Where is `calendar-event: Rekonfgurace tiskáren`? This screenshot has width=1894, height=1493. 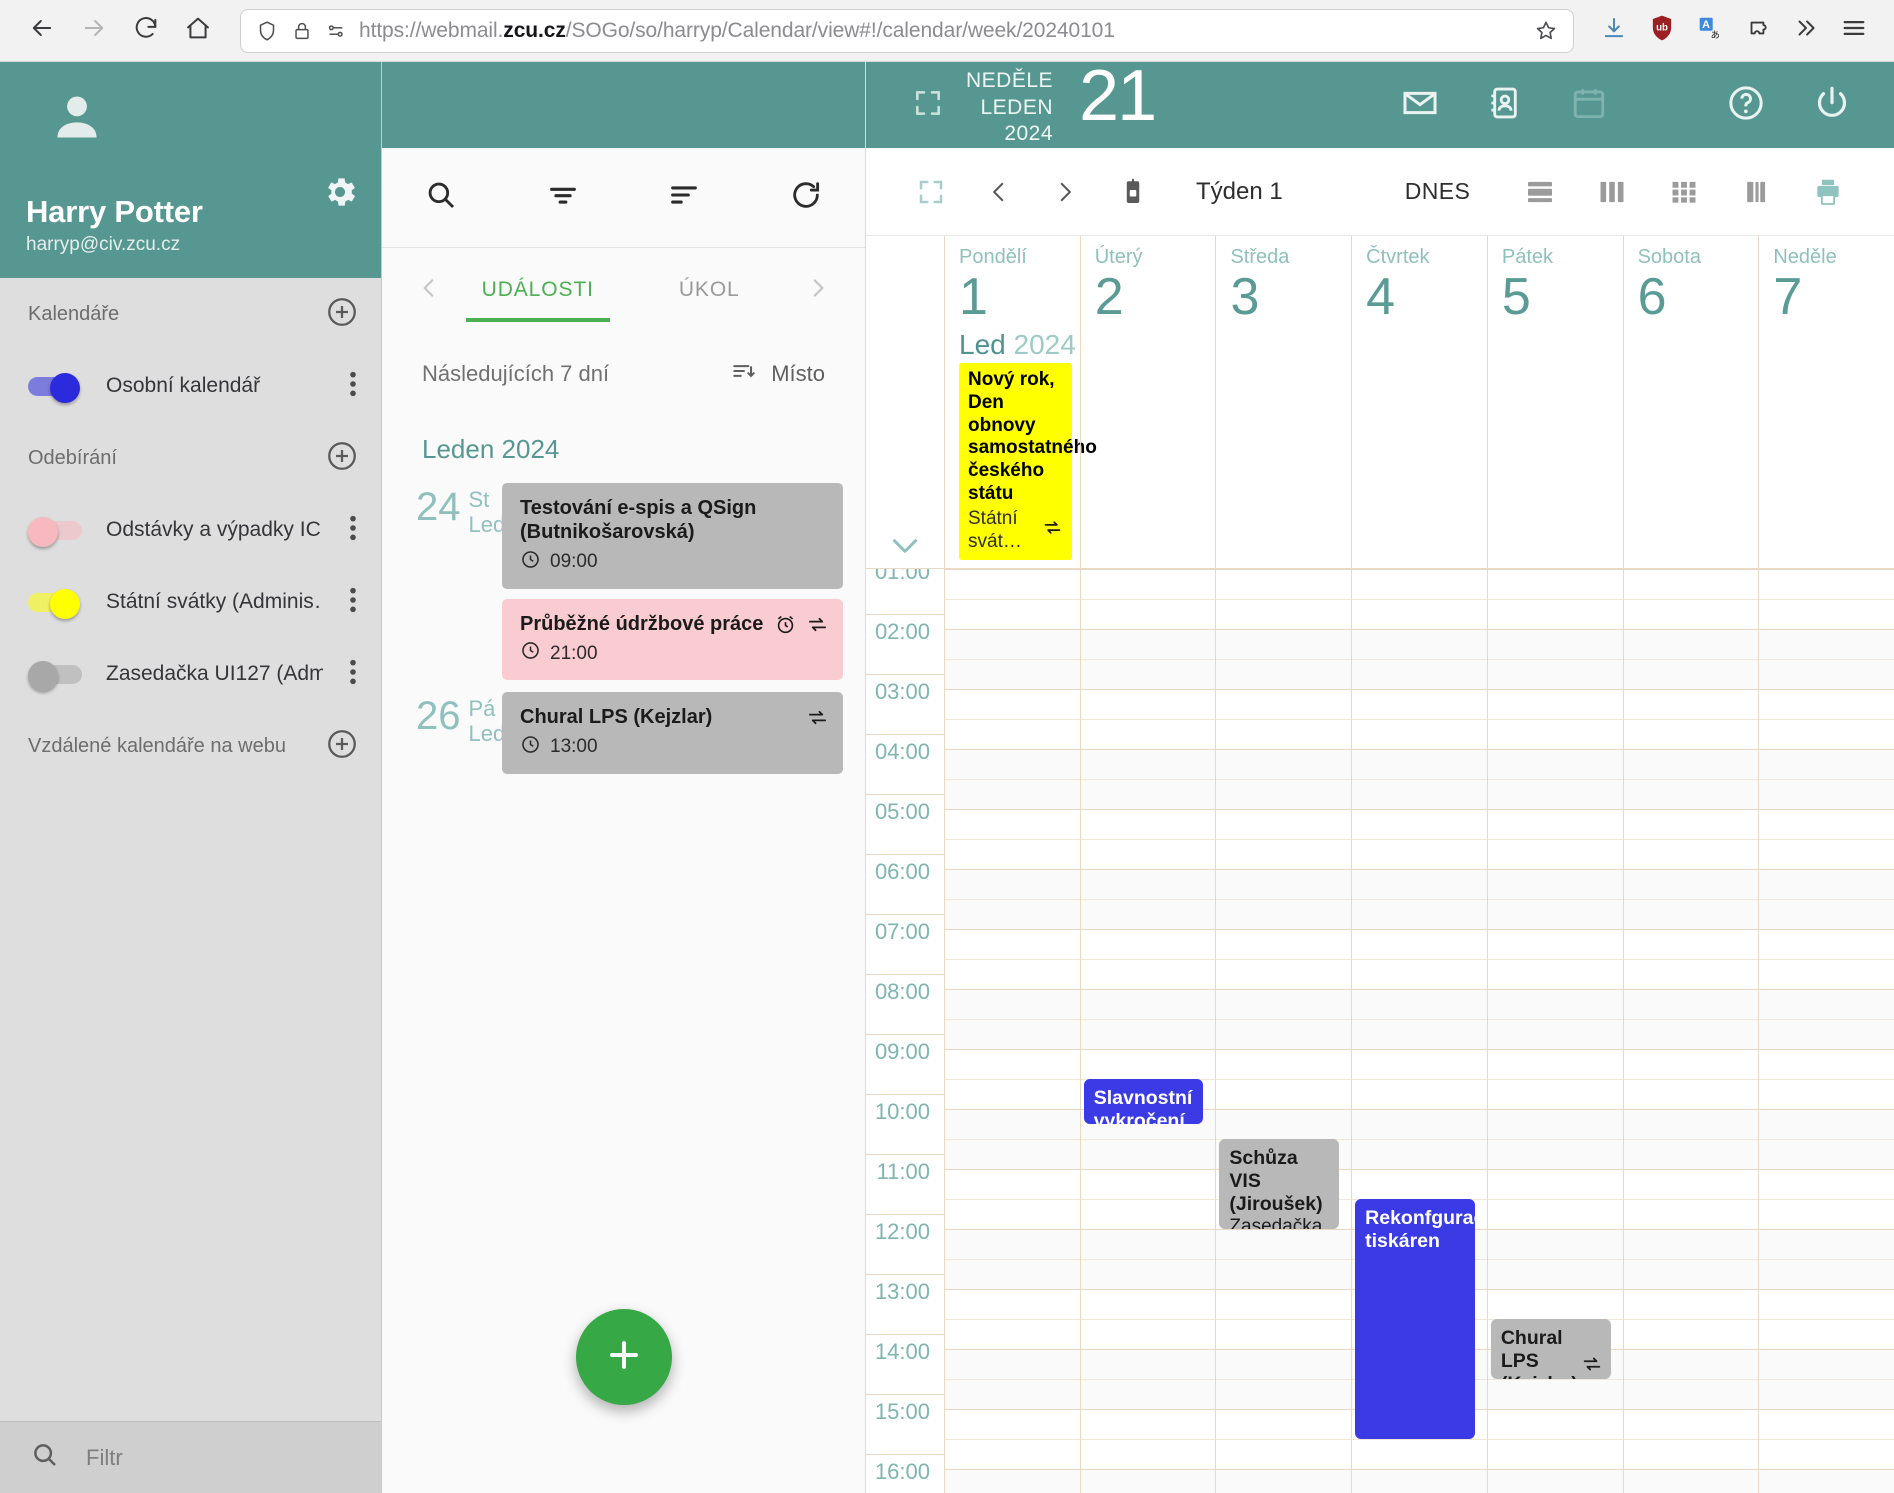
calendar-event: Rekonfgurace tiskáren is located at coordinates (1415, 1319).